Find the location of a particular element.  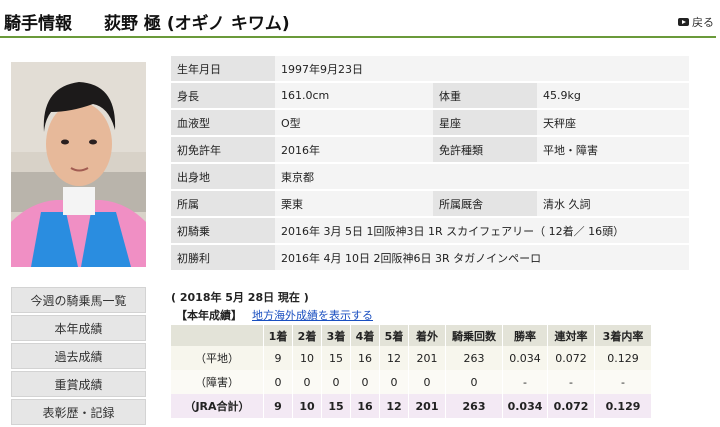

jockey-photo is located at coordinates (78, 164).